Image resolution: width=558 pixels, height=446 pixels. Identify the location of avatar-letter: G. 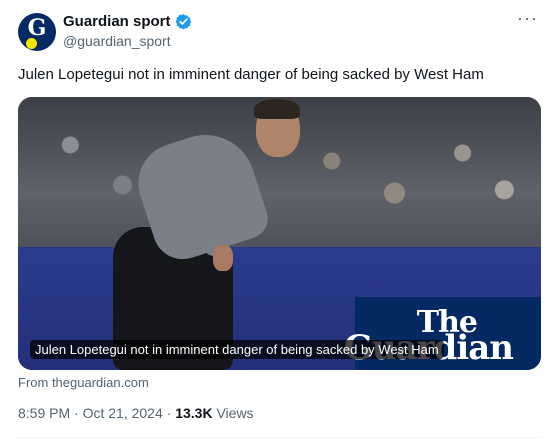
(37, 28).